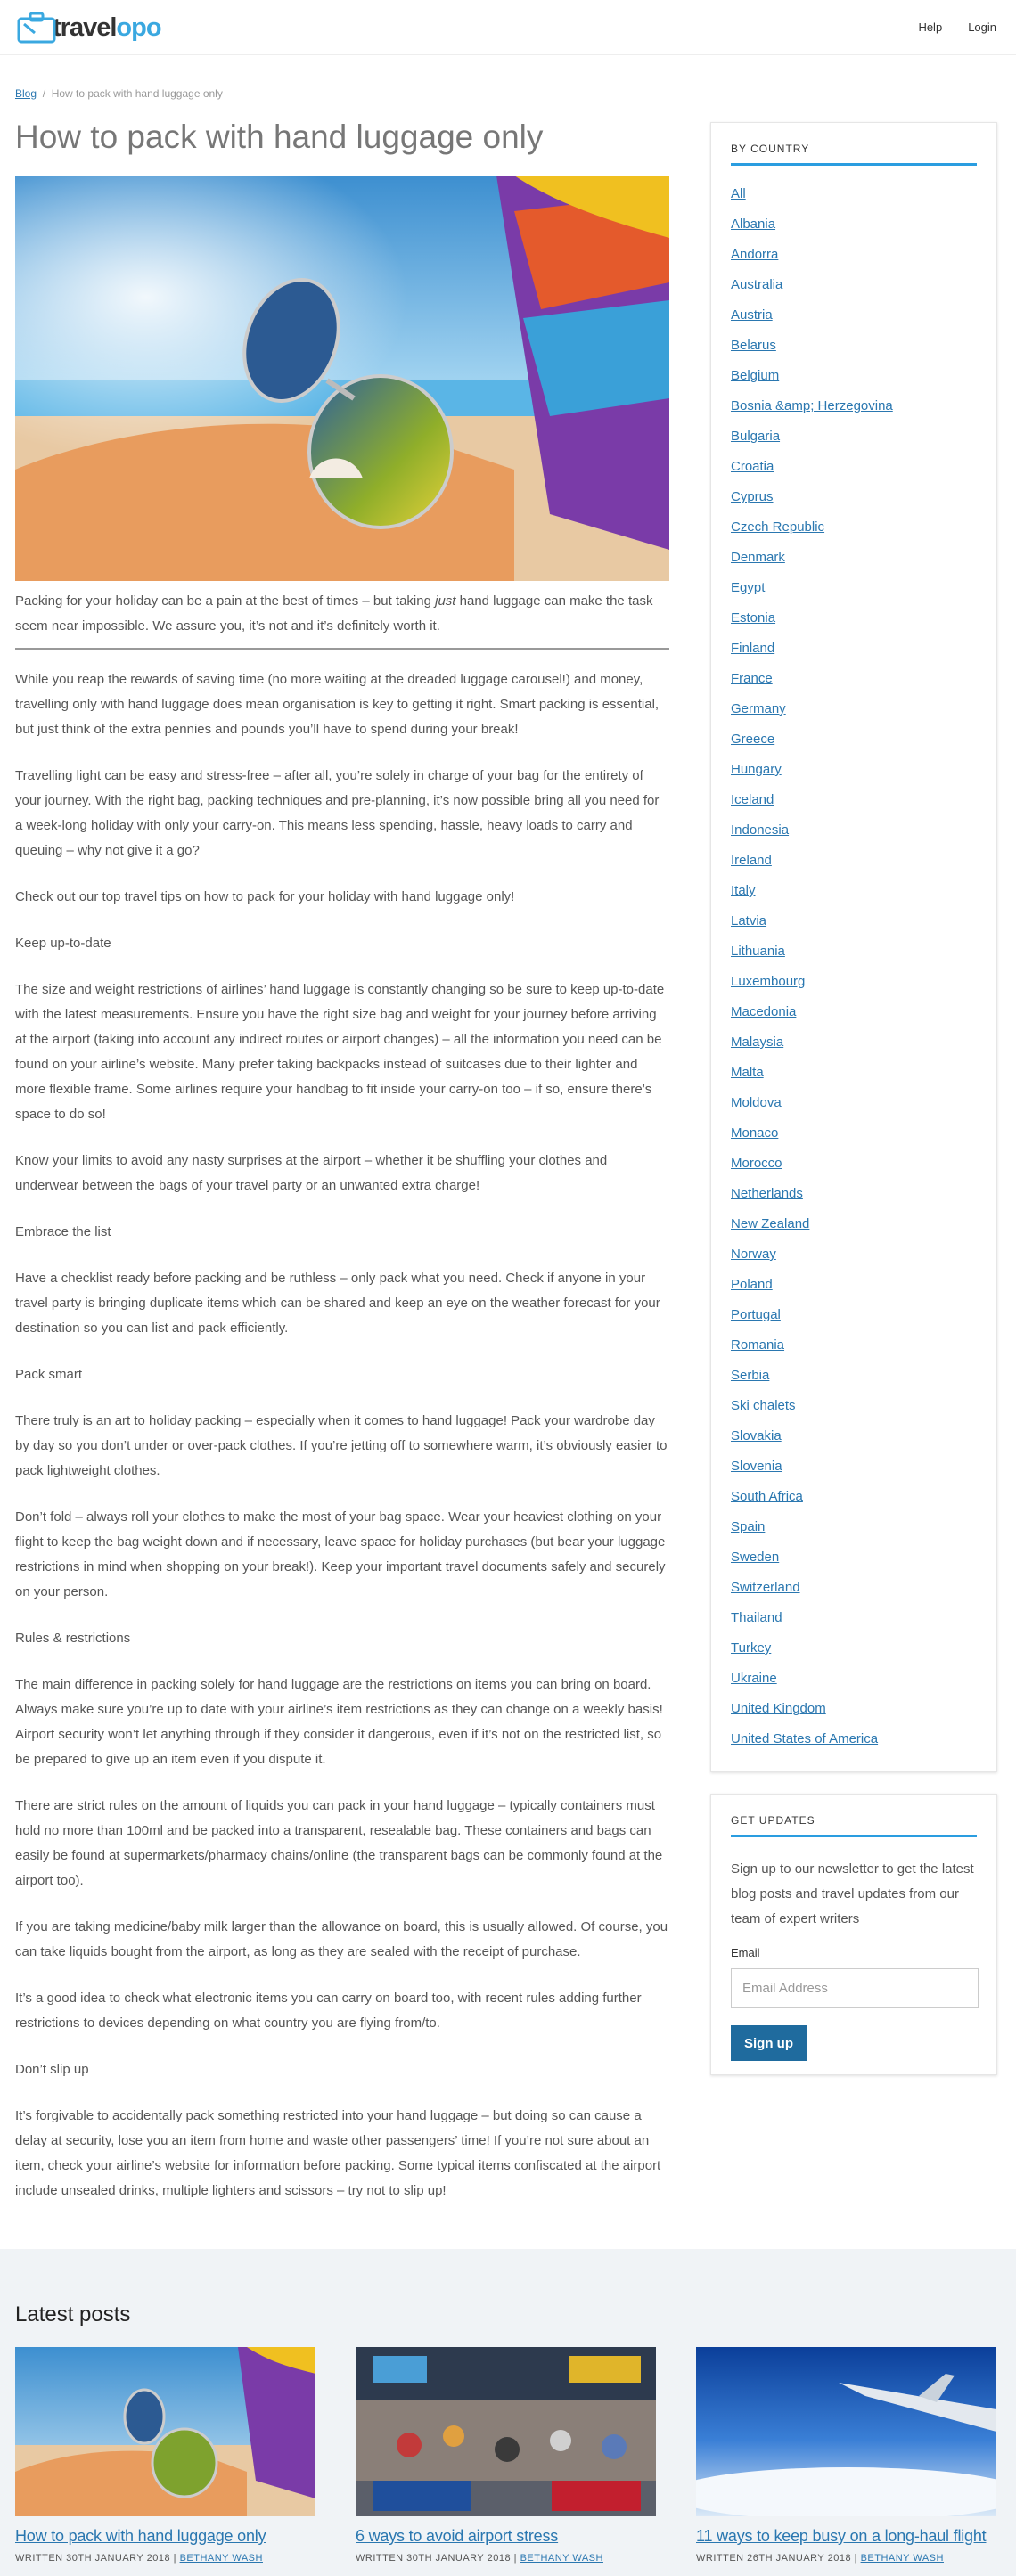  Describe the element at coordinates (63, 1231) in the screenshot. I see `article-subheading: Embrace the list` at that location.